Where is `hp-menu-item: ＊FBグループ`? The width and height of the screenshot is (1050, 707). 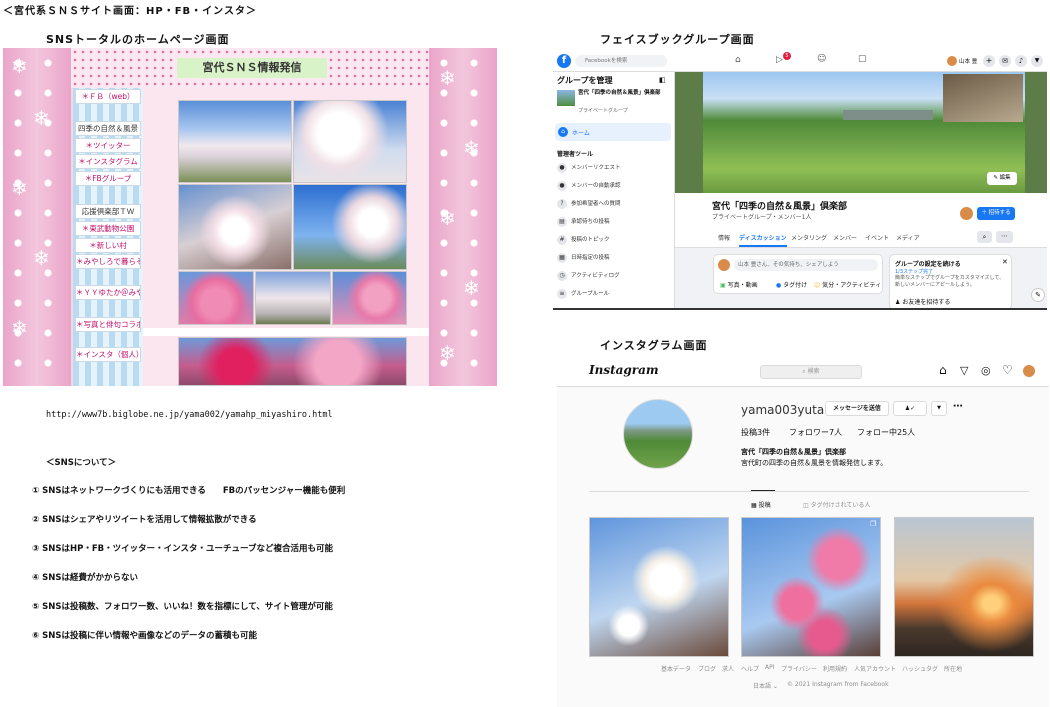 hp-menu-item: ＊FBグループ is located at coordinates (108, 178).